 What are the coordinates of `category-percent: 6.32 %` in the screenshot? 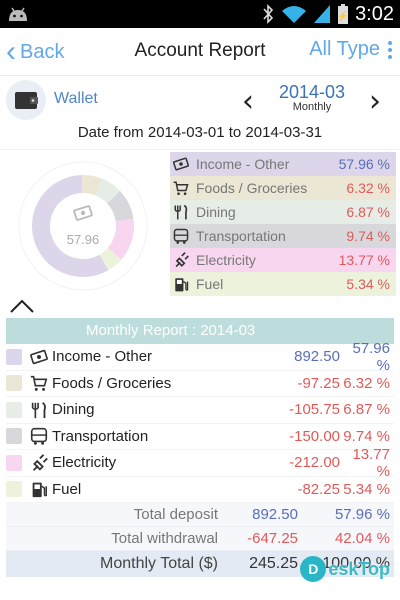 It's located at (366, 383).